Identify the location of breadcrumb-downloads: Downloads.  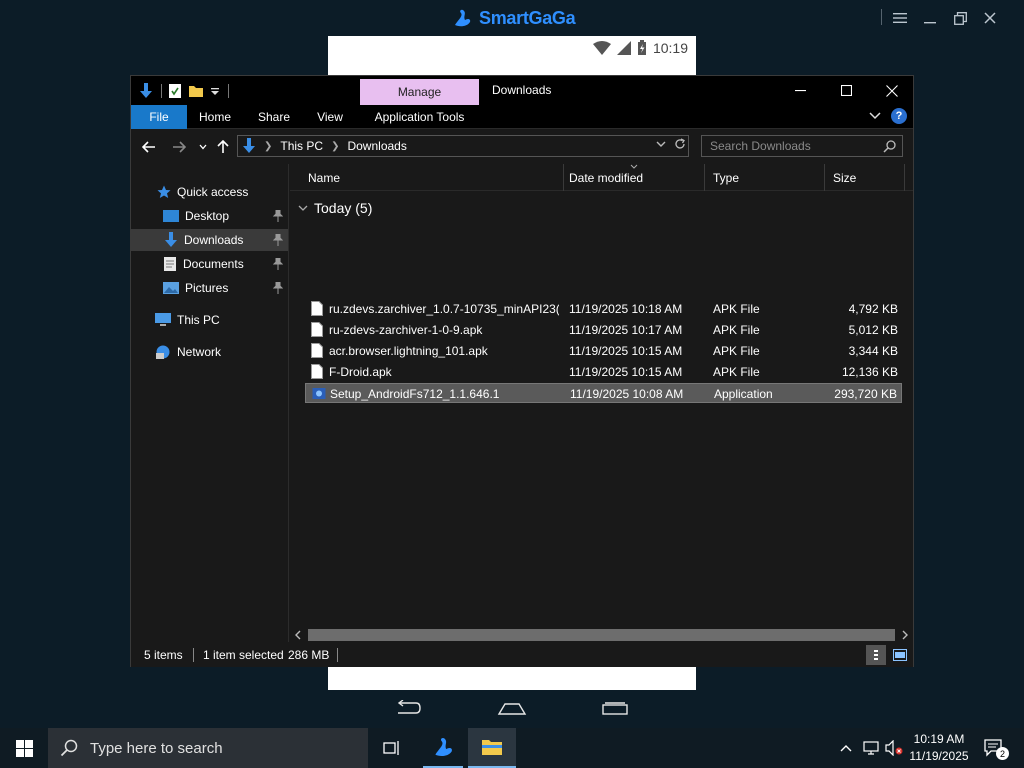
(376, 146).